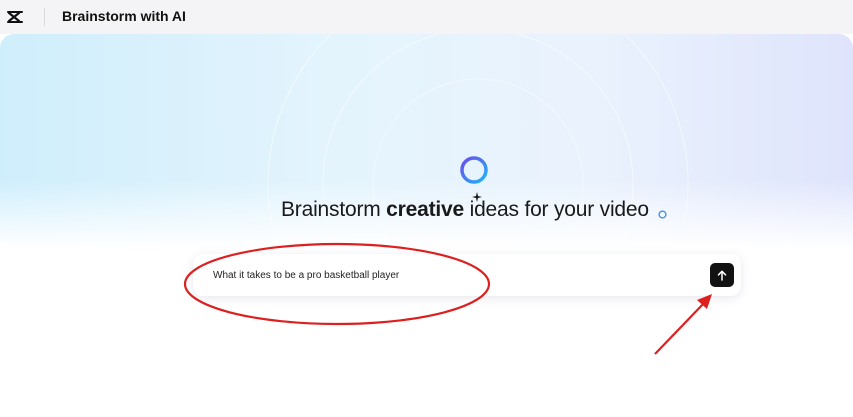 The width and height of the screenshot is (853, 417). What do you see at coordinates (556, 209) in the screenshot?
I see `headline-text-2: ideas for your video` at bounding box center [556, 209].